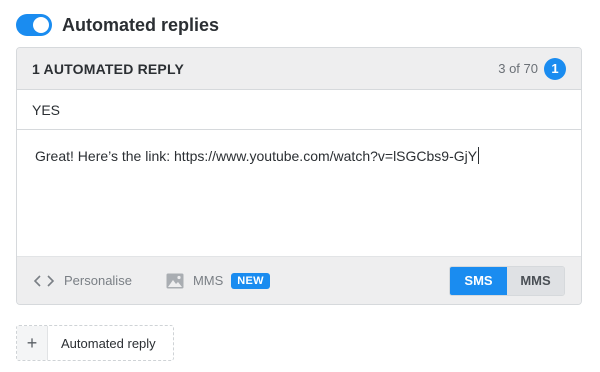  I want to click on character-counter: 3 of 70 1, so click(532, 68).